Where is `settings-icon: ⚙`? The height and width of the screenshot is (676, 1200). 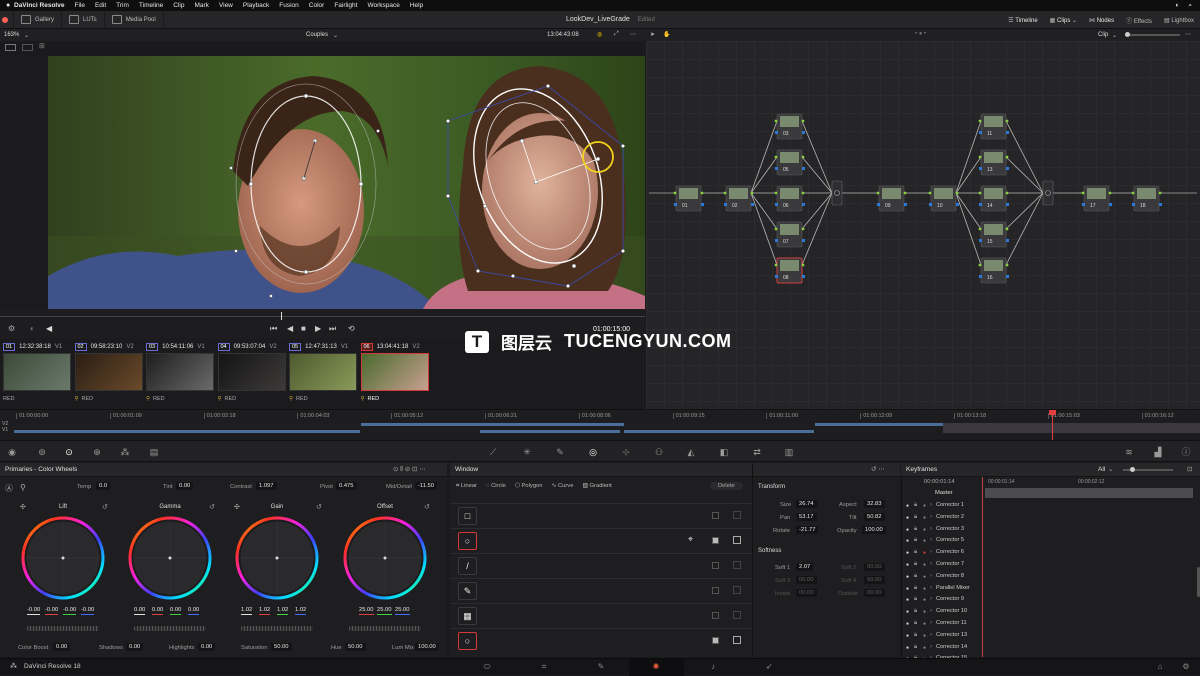 settings-icon: ⚙ is located at coordinates (1186, 667).